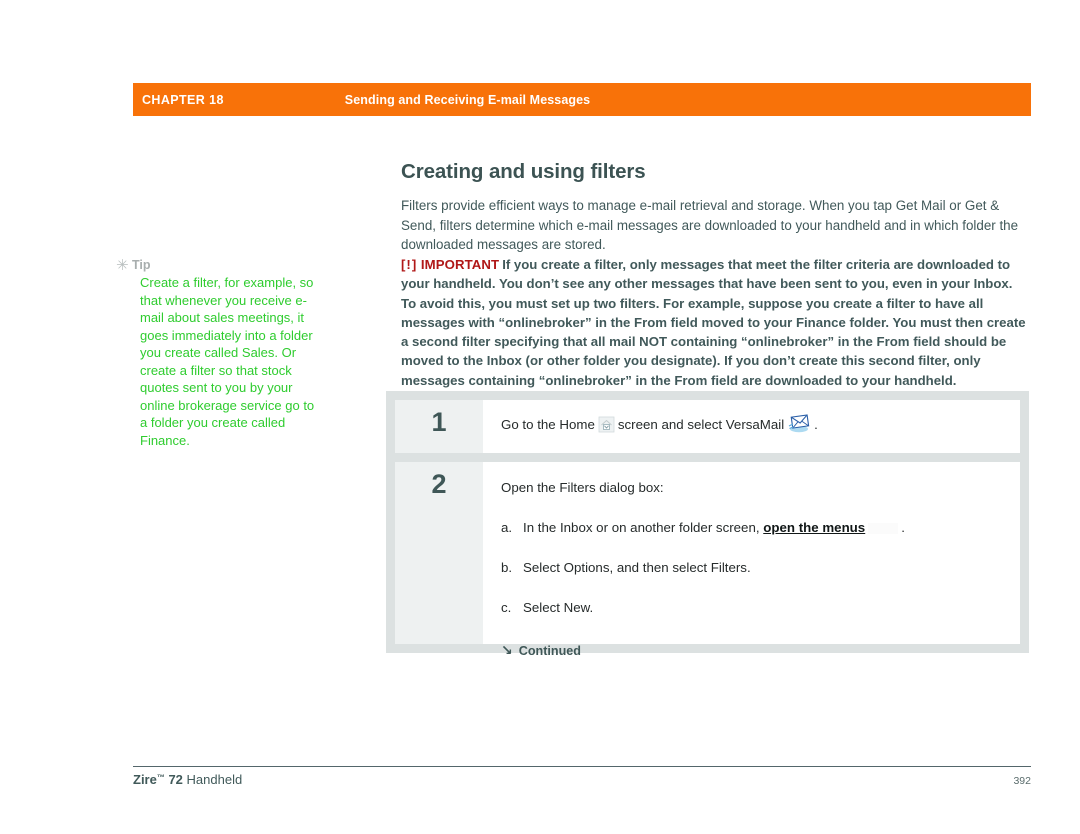 The image size is (1080, 834). What do you see at coordinates (816, 424) in the screenshot?
I see `step-text-after: .` at bounding box center [816, 424].